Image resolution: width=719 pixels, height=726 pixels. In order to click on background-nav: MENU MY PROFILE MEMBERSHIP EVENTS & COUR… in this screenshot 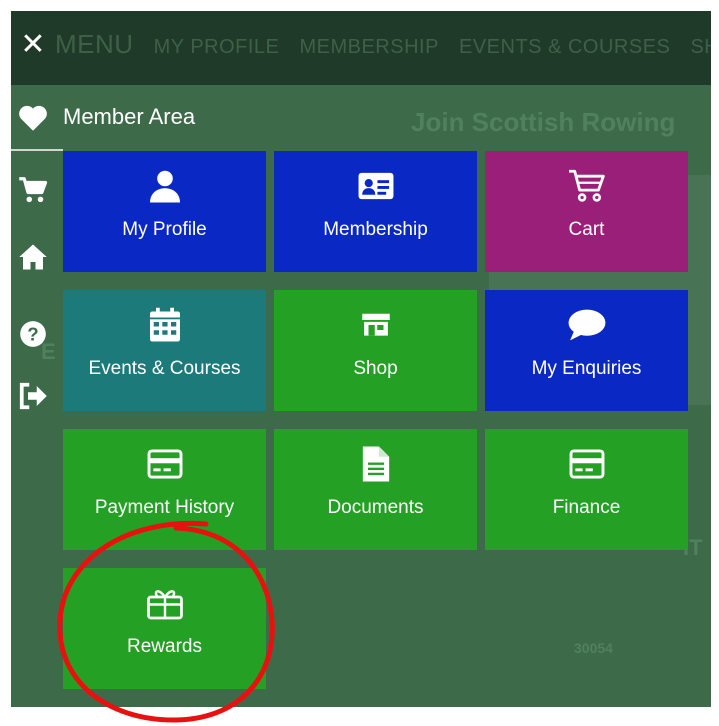, I will do `click(383, 44)`.